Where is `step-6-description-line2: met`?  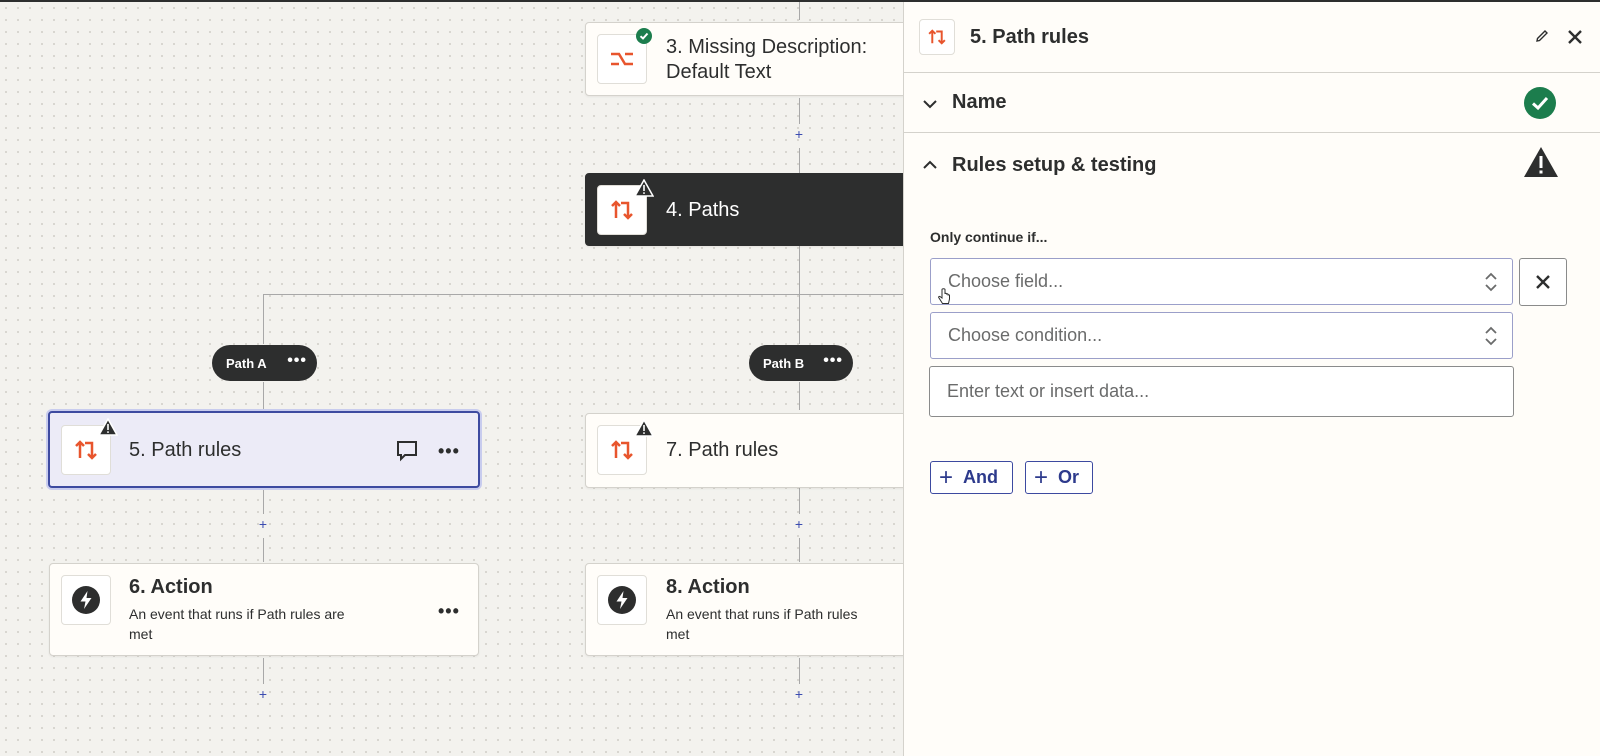
step-6-description-line2: met is located at coordinates (141, 634).